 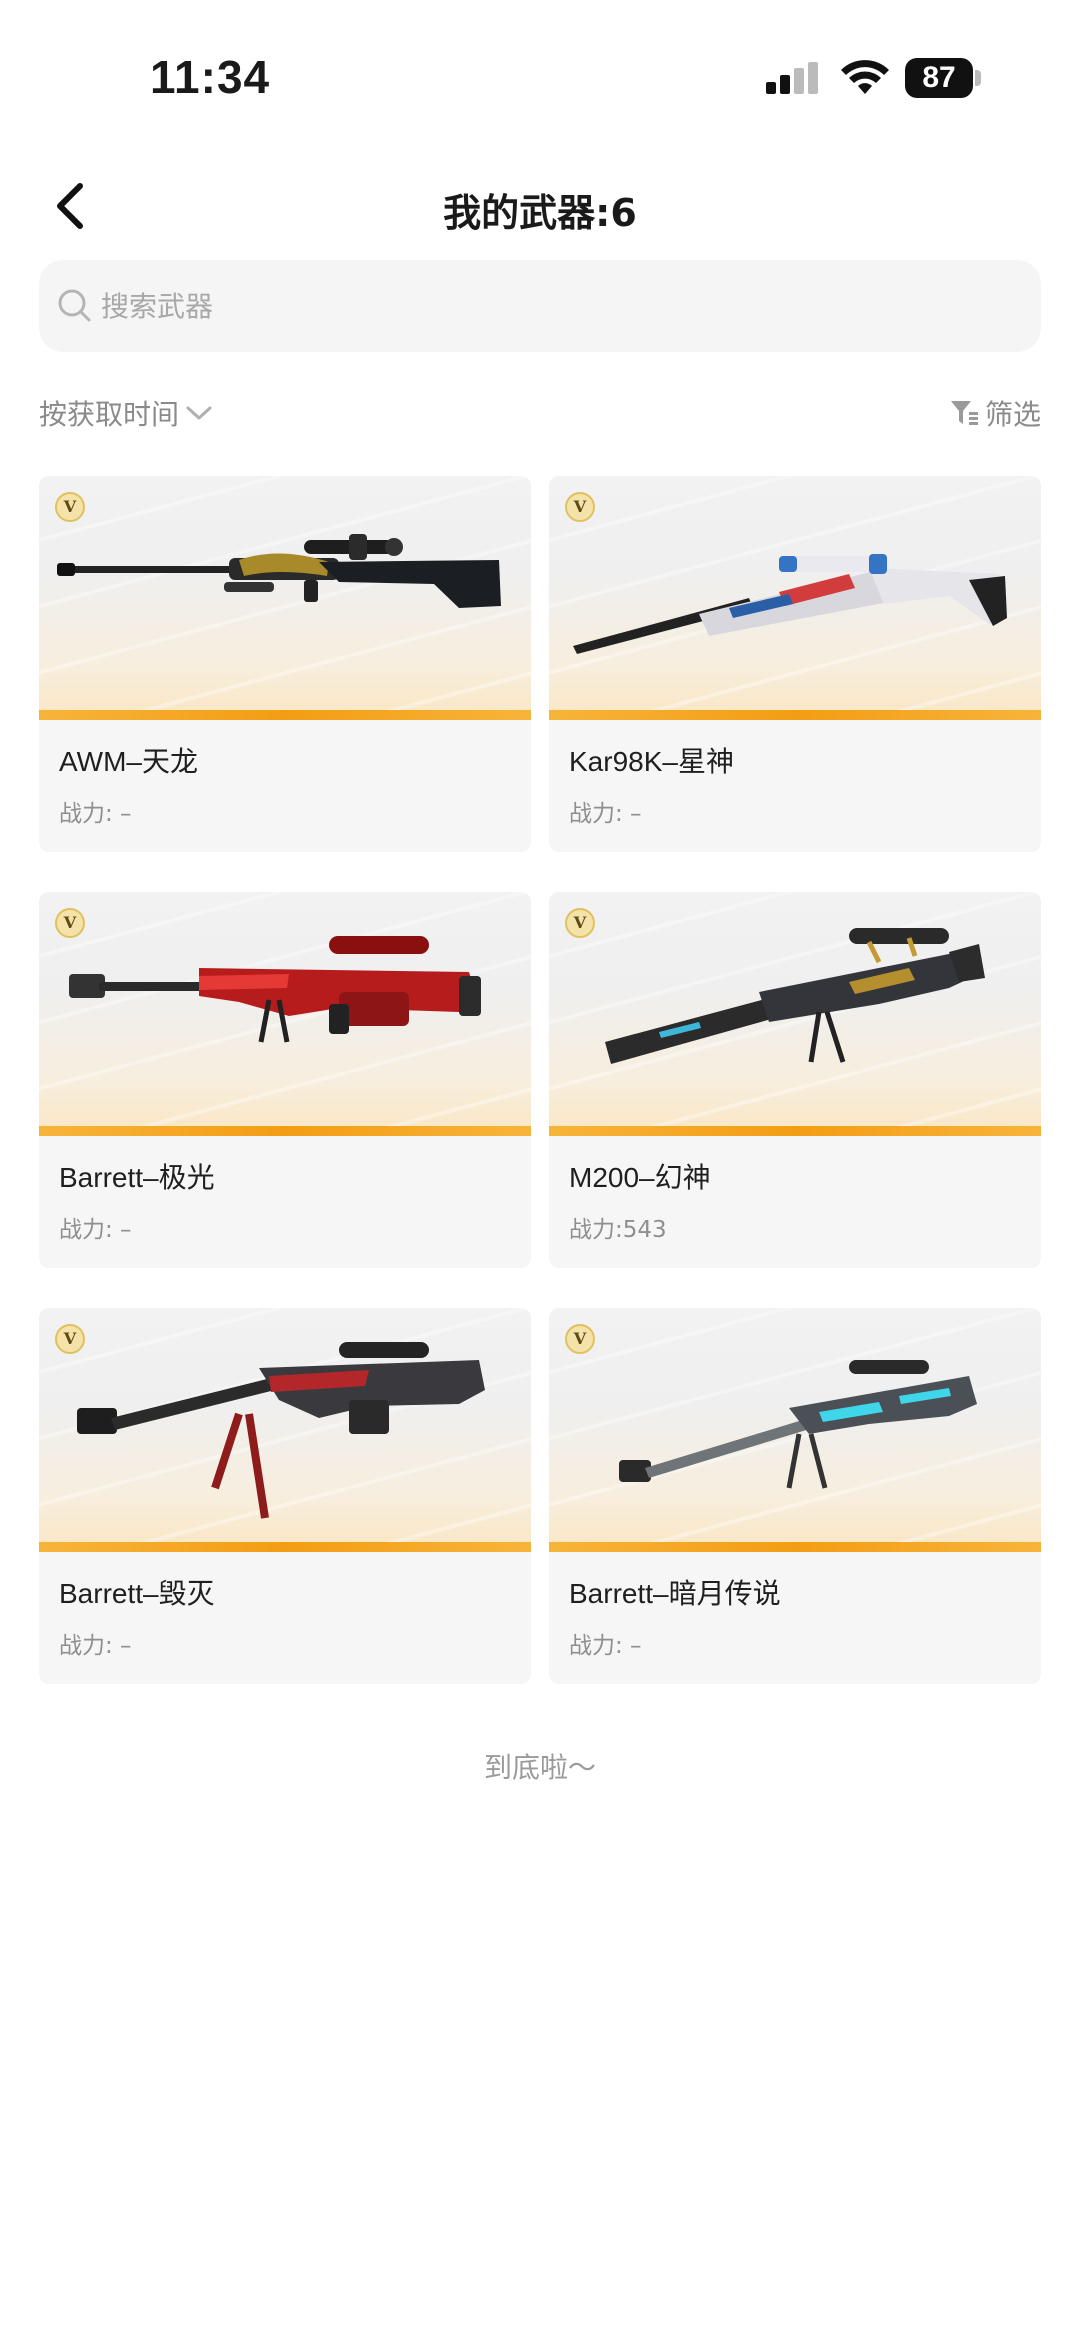 What do you see at coordinates (964, 413) in the screenshot?
I see `filter-icon` at bounding box center [964, 413].